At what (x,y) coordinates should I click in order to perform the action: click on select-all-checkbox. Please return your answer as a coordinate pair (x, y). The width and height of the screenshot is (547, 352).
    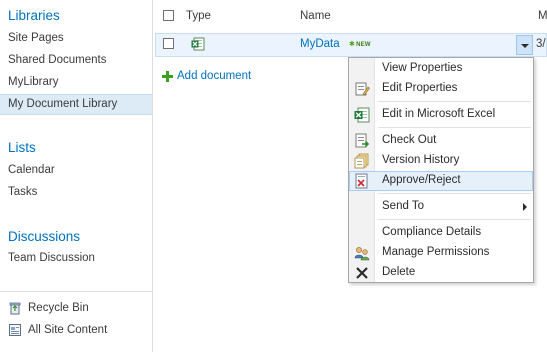
    Looking at the image, I should click on (168, 15).